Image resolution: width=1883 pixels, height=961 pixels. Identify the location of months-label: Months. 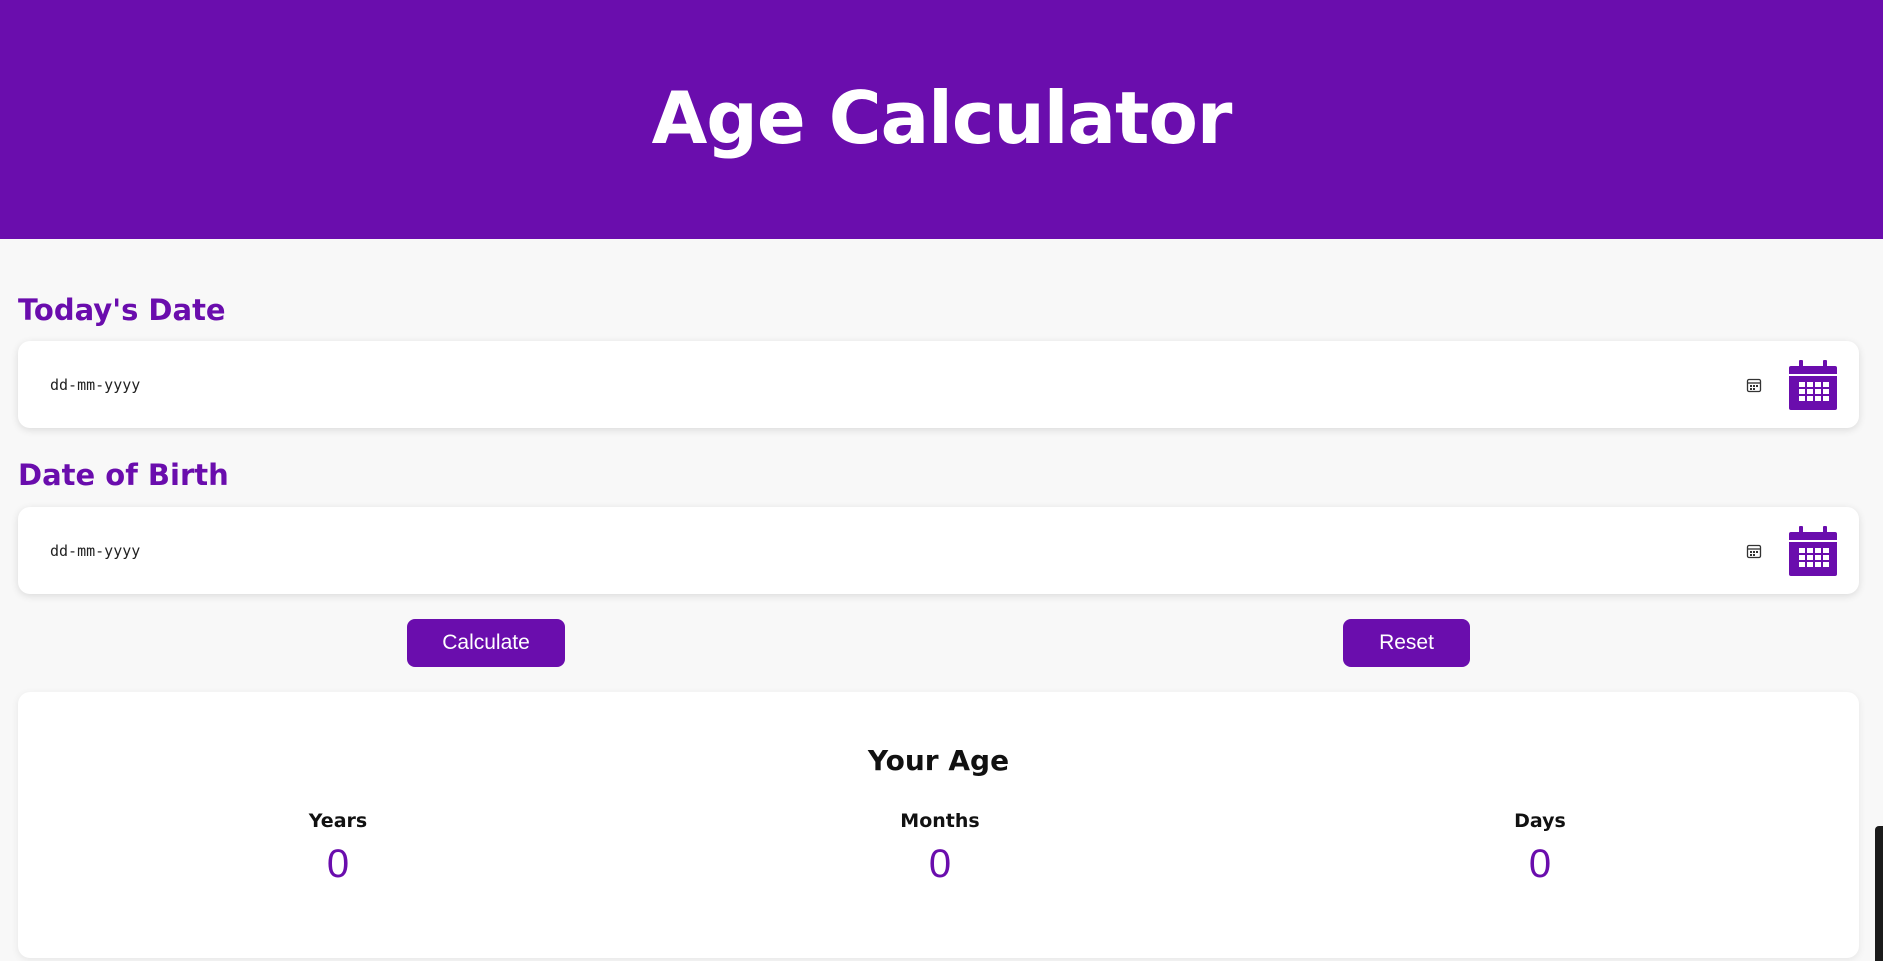
(940, 821).